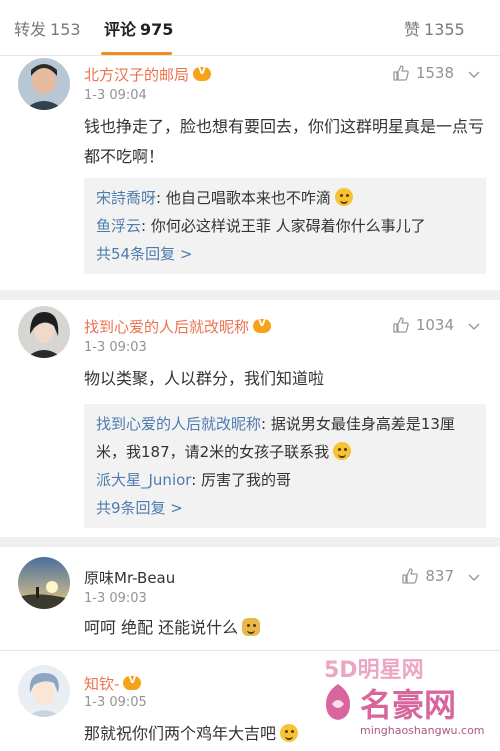 This screenshot has height=751, width=500. Describe the element at coordinates (136, 53) in the screenshot. I see `active-tab-indicator` at that location.